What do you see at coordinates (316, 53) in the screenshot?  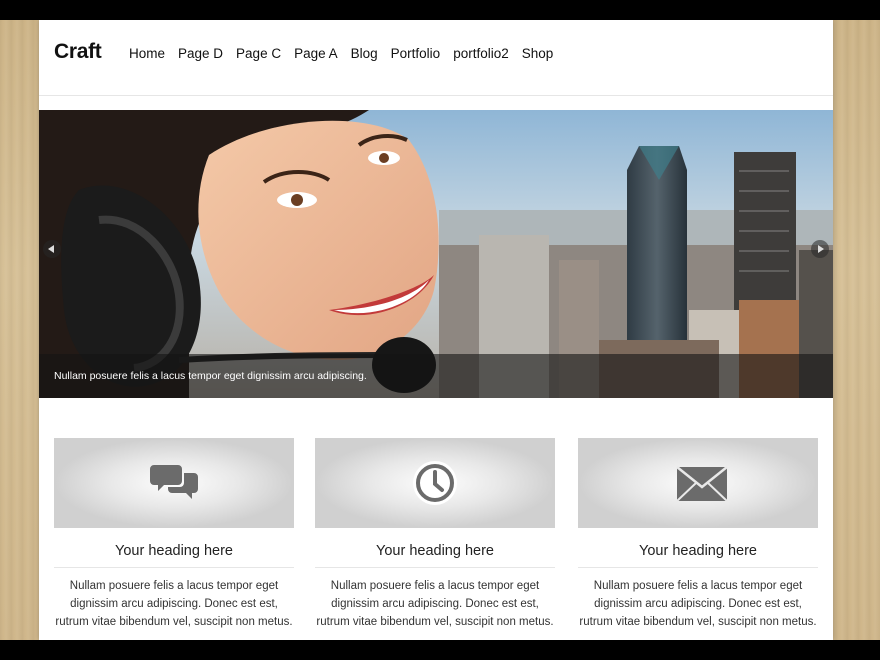 I see `nav-item-page-a: Page A` at bounding box center [316, 53].